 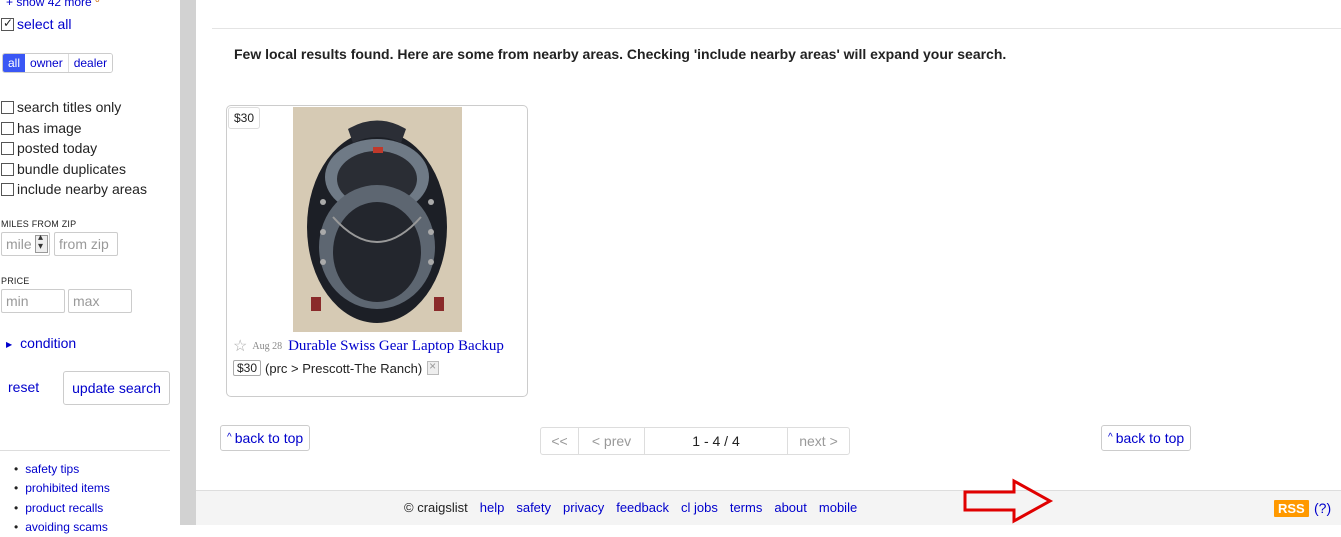 I want to click on footer-privacy-link: privacy, so click(x=583, y=507).